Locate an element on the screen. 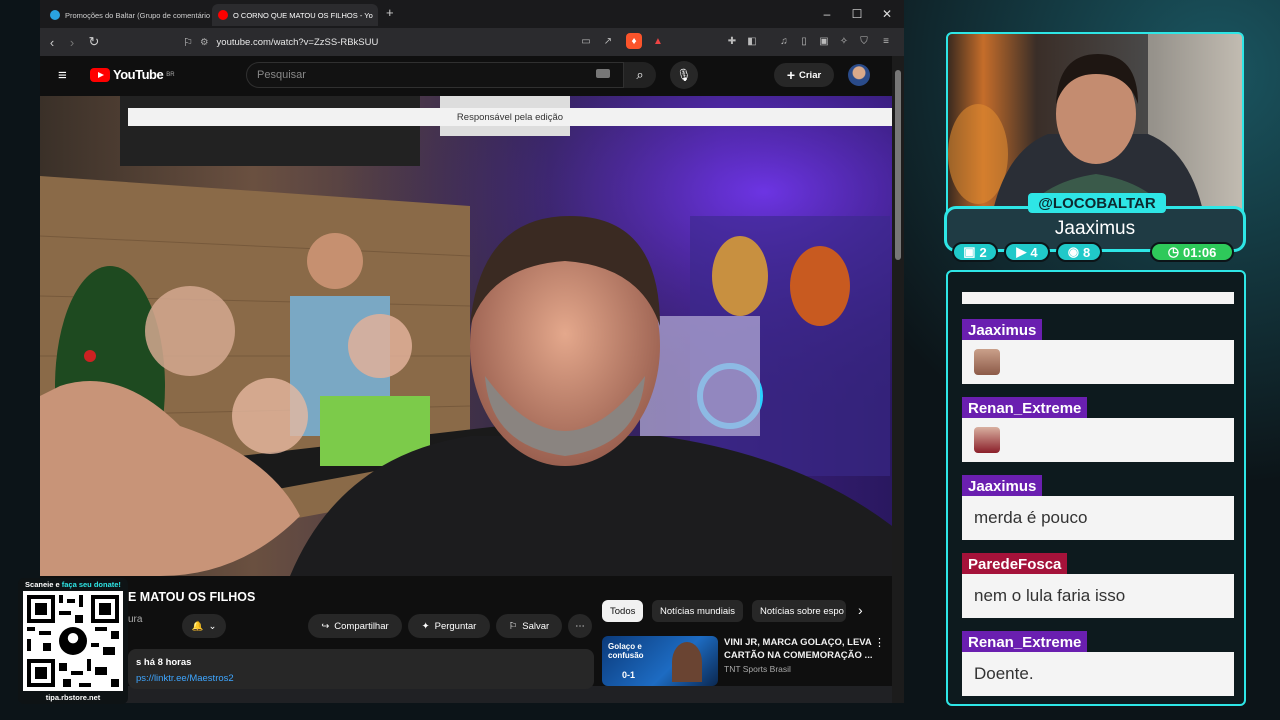 This screenshot has width=1280, height=720. close-window-icon: ✕ is located at coordinates (887, 14).